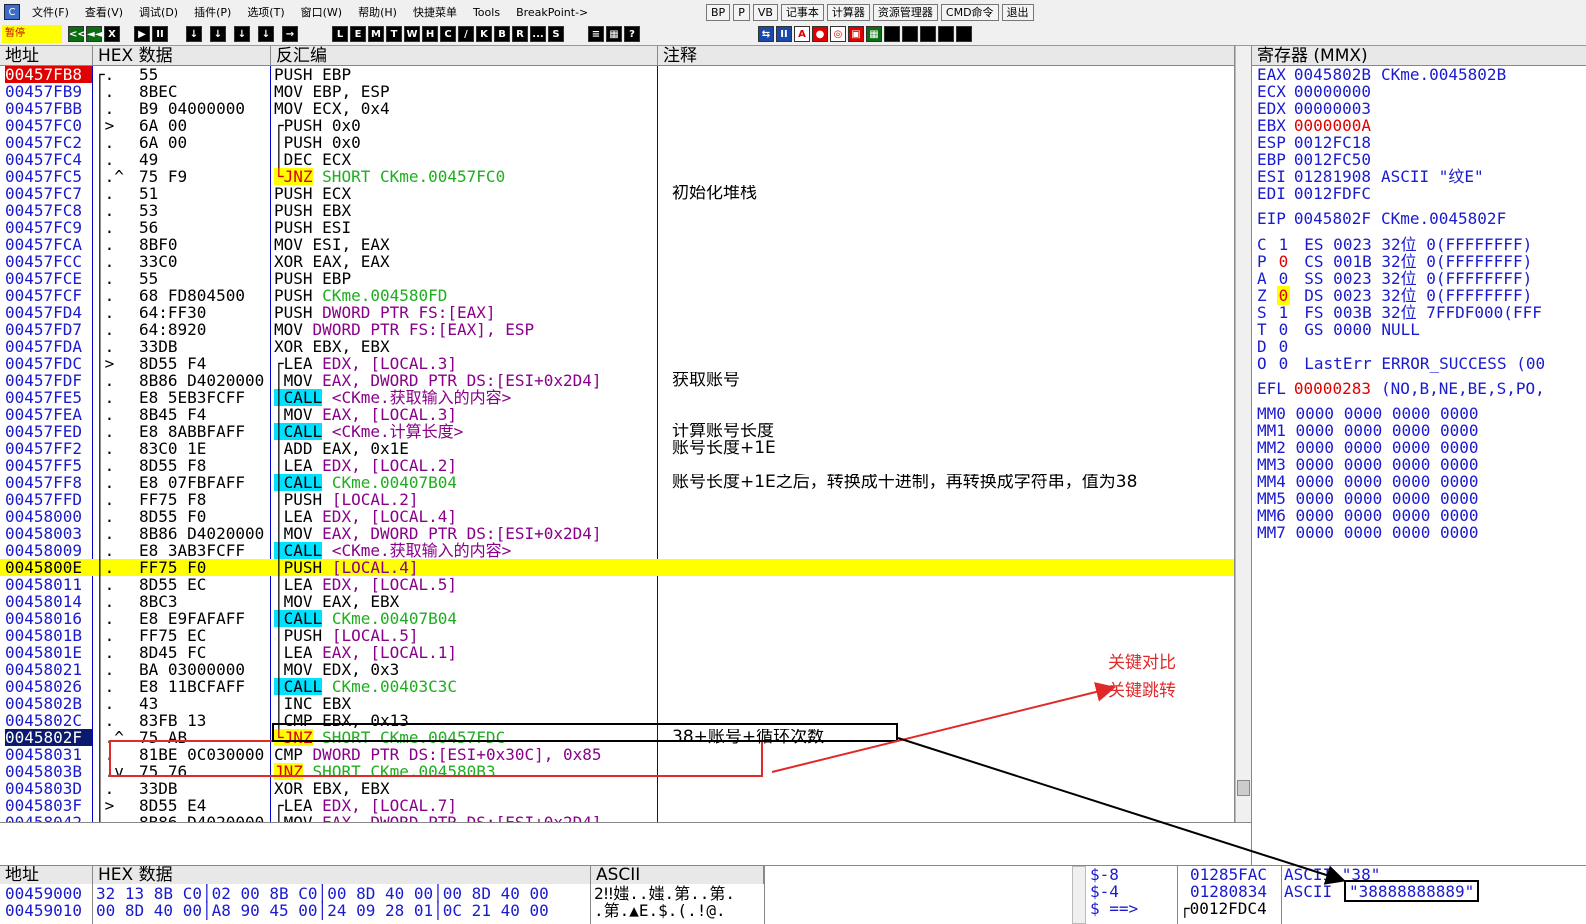  I want to click on red-arrow, so click(943, 727).